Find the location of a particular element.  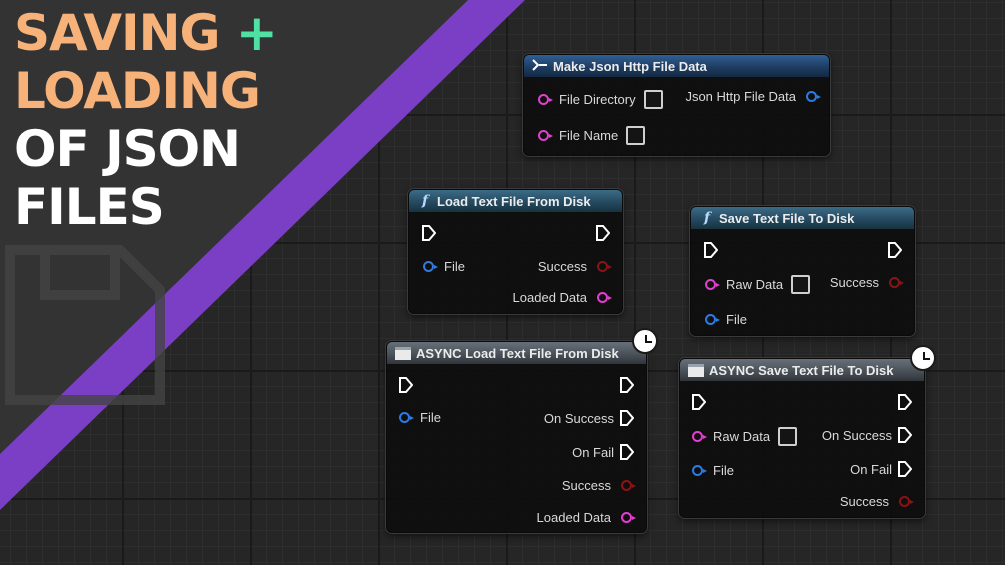

node-title: Load Text File From Disk is located at coordinates (514, 201).